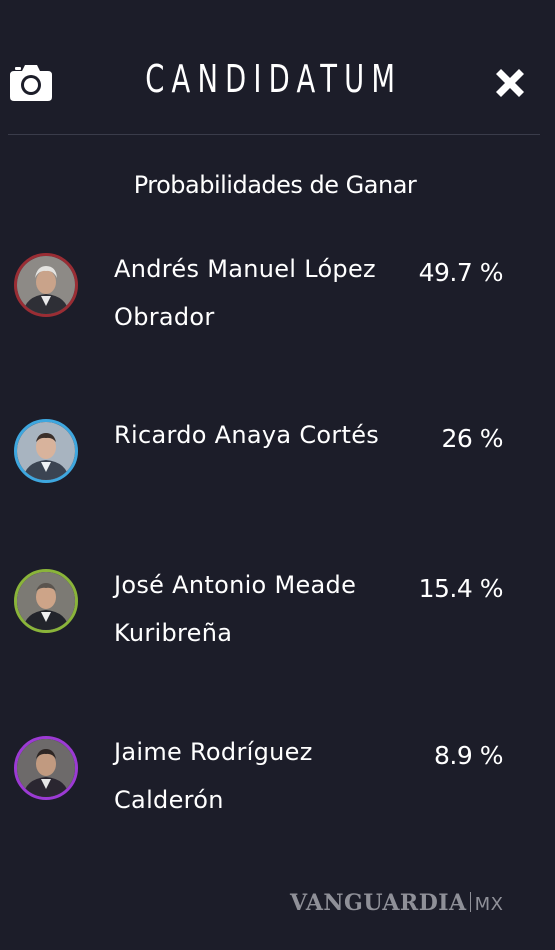 The image size is (555, 950). What do you see at coordinates (274, 79) in the screenshot?
I see `app-title: CANDIDATUM` at bounding box center [274, 79].